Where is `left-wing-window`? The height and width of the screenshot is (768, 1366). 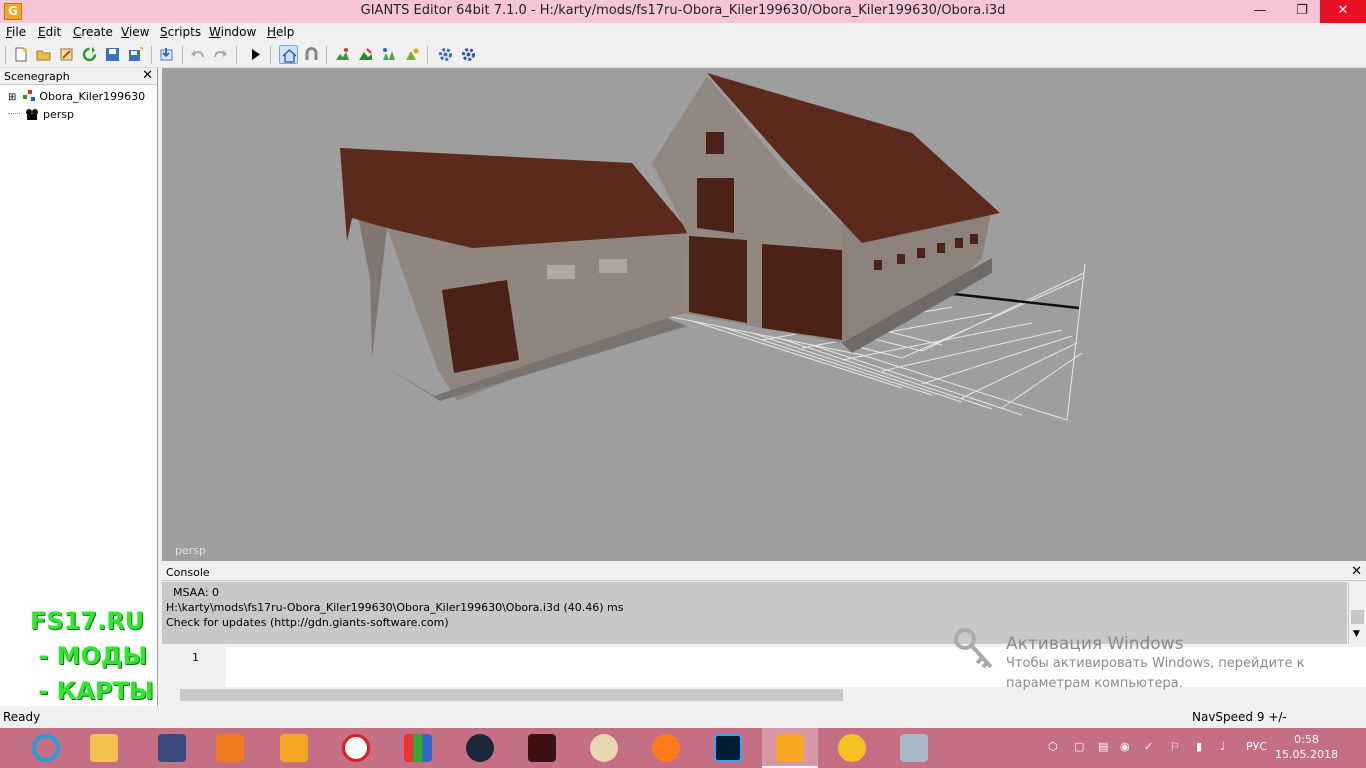
left-wing-window is located at coordinates (561, 272).